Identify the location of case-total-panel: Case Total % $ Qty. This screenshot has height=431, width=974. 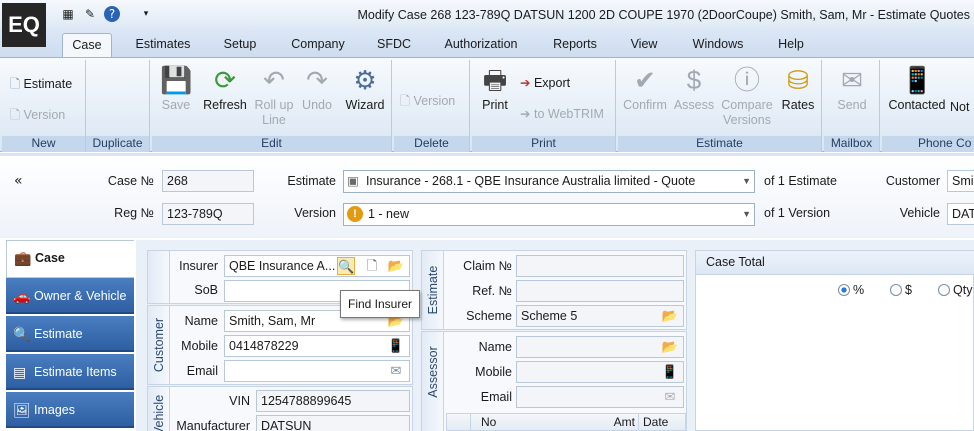
(834, 340).